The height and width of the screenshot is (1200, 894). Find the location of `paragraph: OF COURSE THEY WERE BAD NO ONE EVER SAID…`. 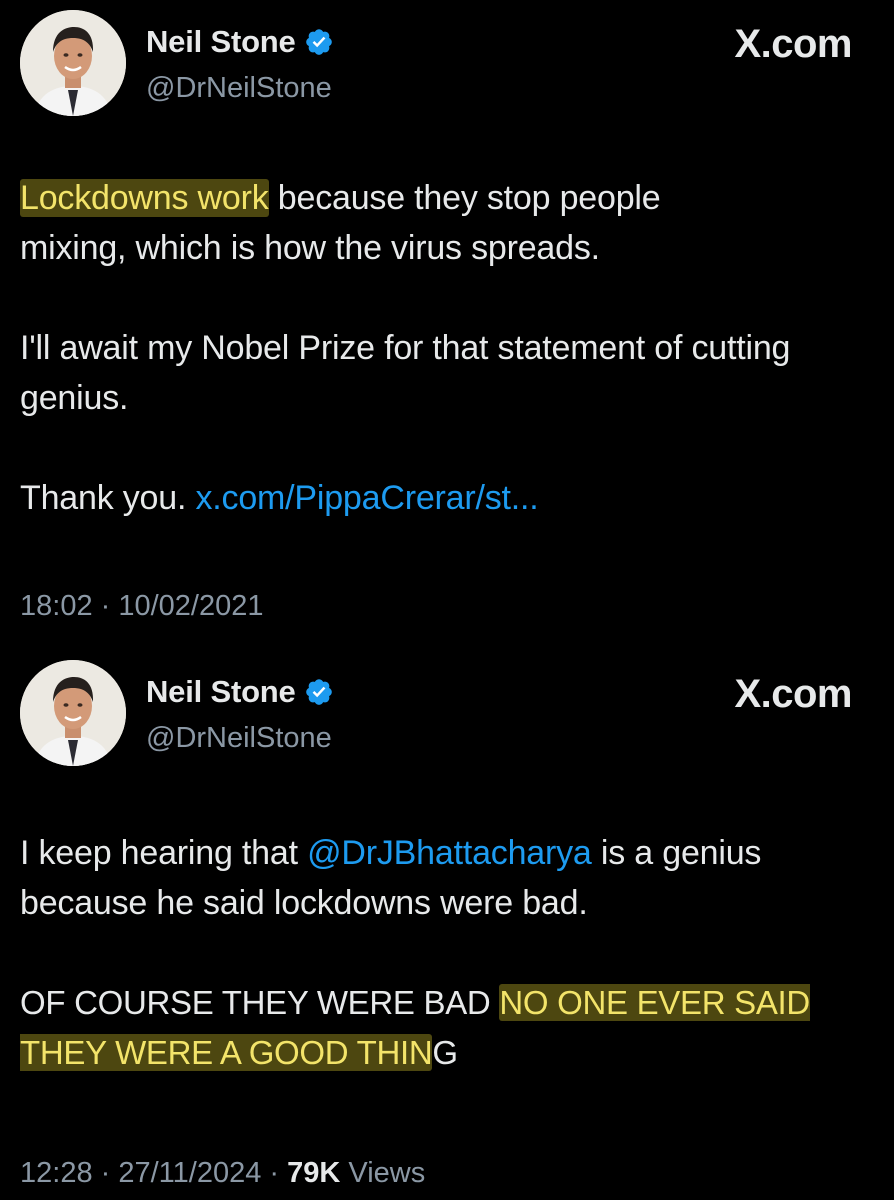

paragraph: OF COURSE THEY WERE BAD NO ONE EVER SAID… is located at coordinates (437, 1028).